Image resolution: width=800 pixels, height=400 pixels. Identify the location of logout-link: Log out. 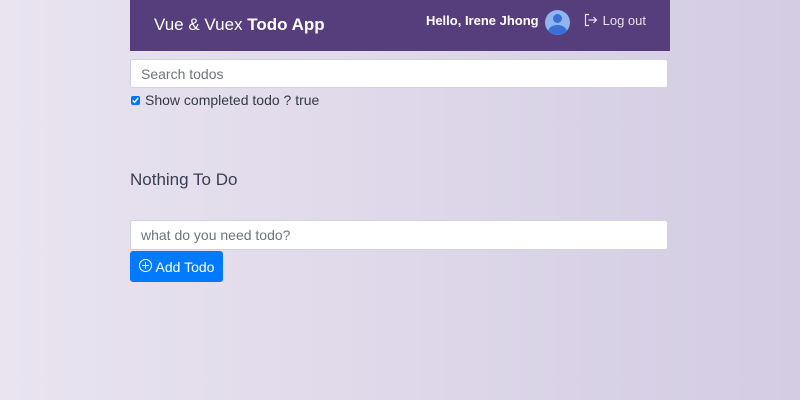
(615, 20).